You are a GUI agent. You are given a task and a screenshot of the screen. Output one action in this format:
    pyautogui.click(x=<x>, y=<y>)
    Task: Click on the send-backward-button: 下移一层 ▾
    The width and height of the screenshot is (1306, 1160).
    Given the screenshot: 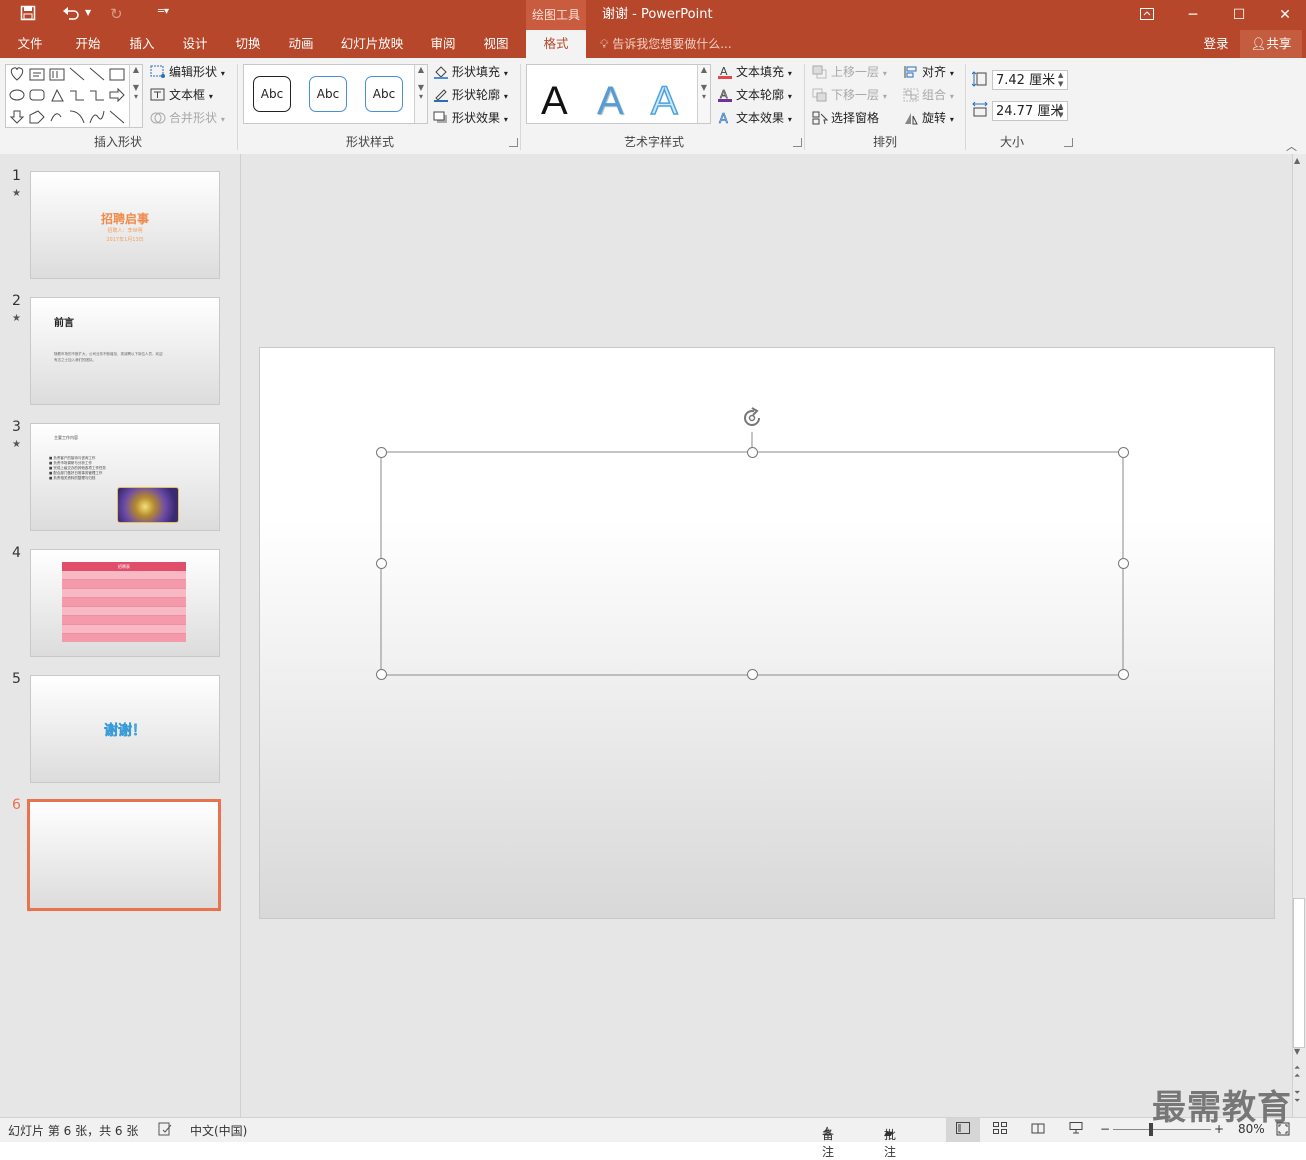 What is the action you would take?
    pyautogui.click(x=849, y=95)
    